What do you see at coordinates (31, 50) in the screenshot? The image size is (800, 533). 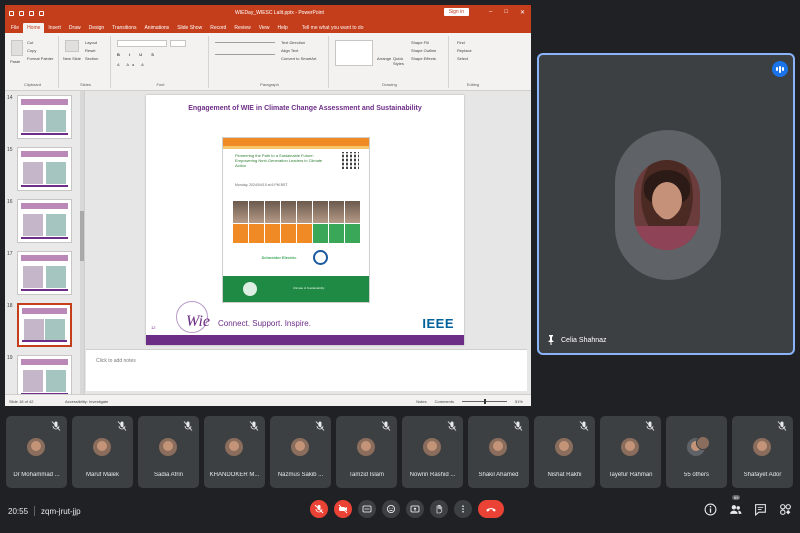 I see `copy-button: Copy` at bounding box center [31, 50].